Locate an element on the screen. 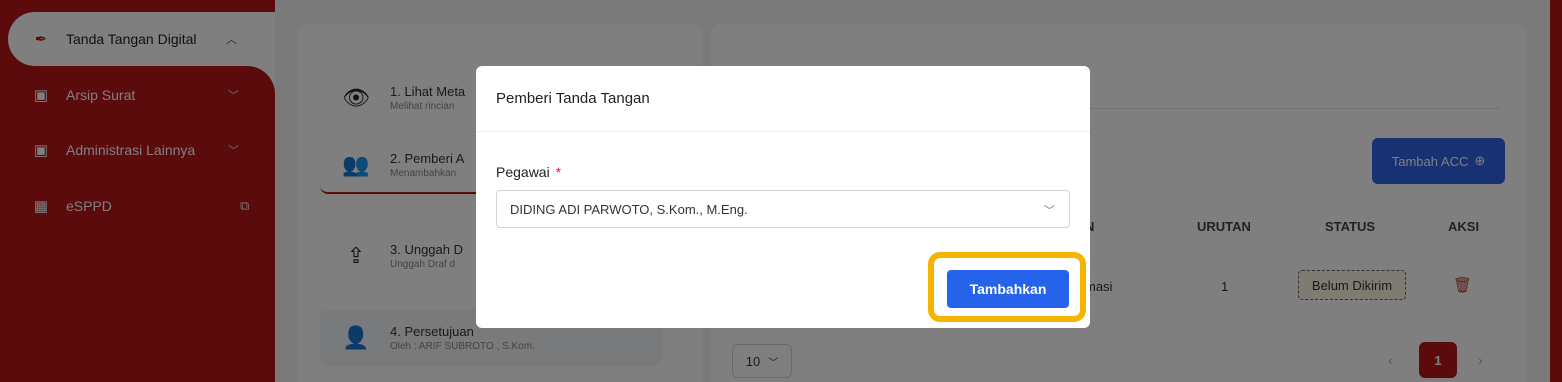  required-mark: * is located at coordinates (558, 172).